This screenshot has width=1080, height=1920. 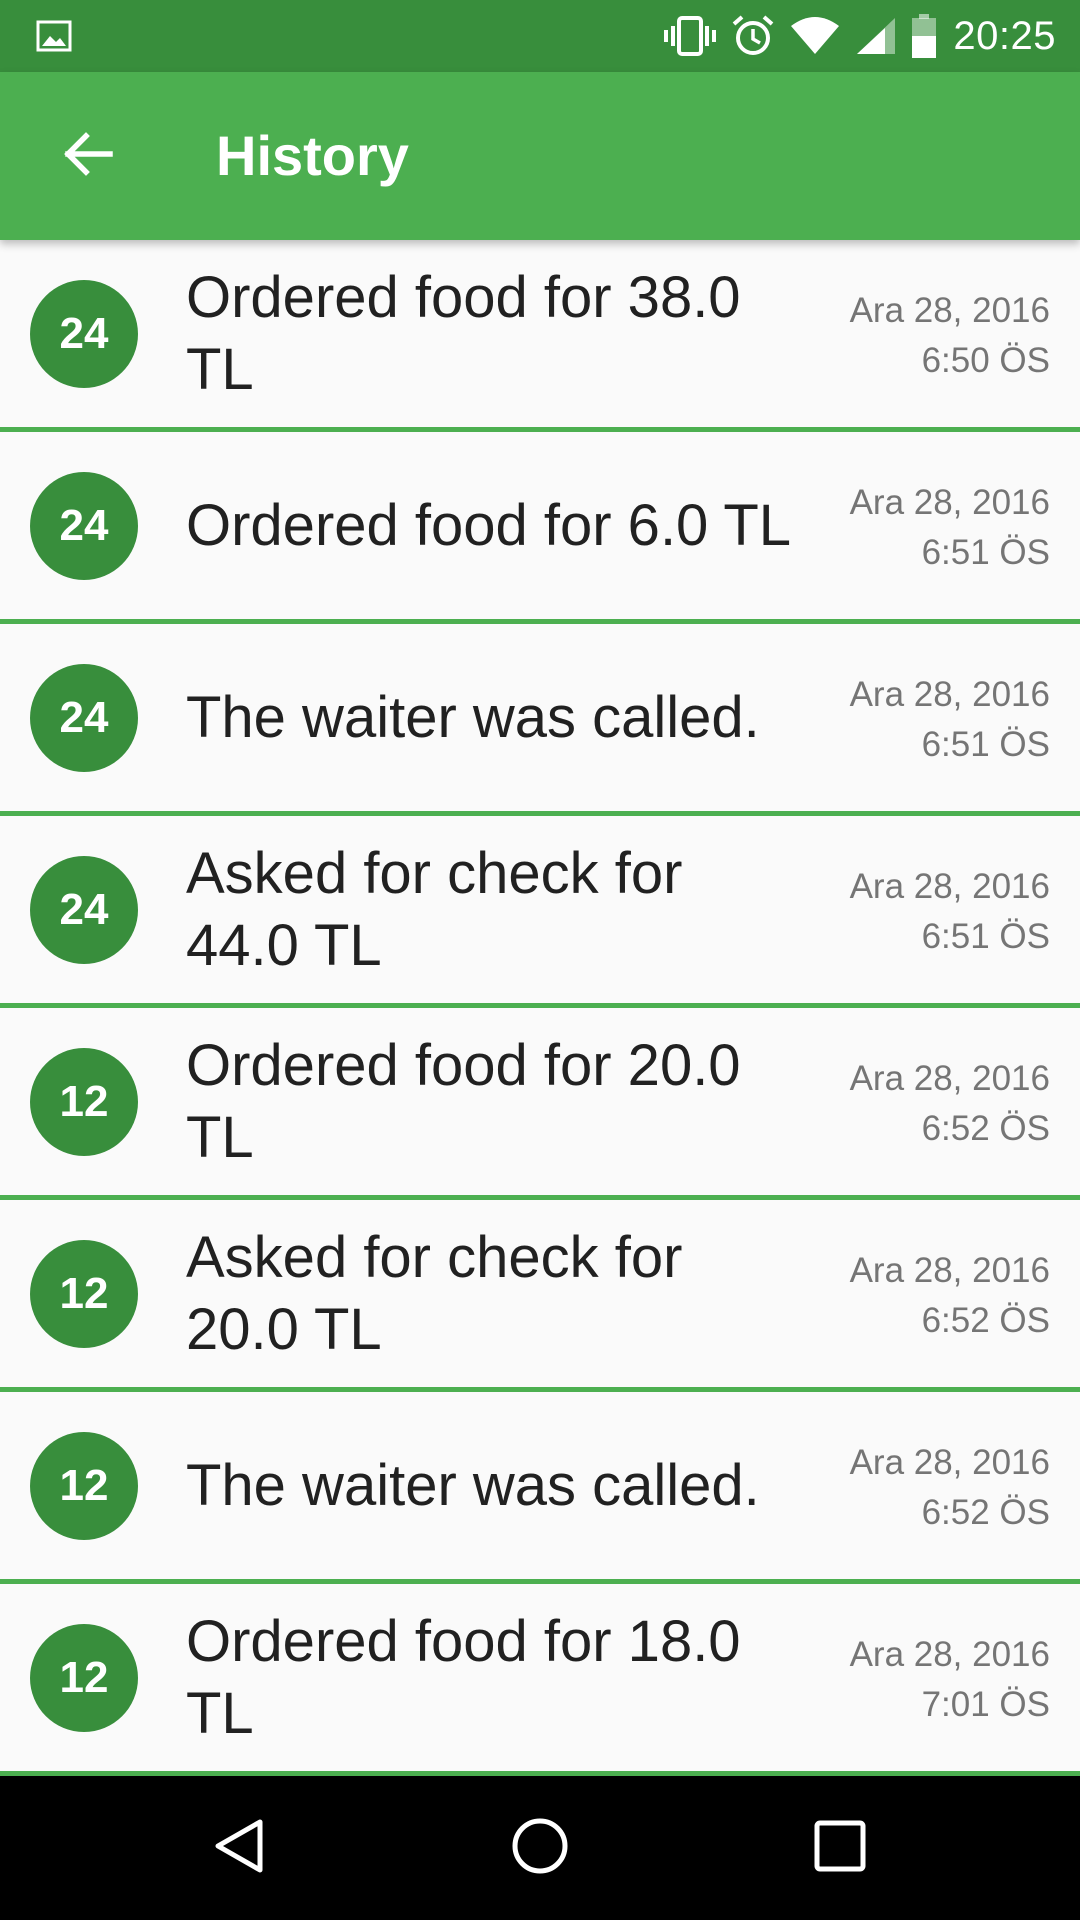 I want to click on vibrate-icon, so click(x=690, y=36).